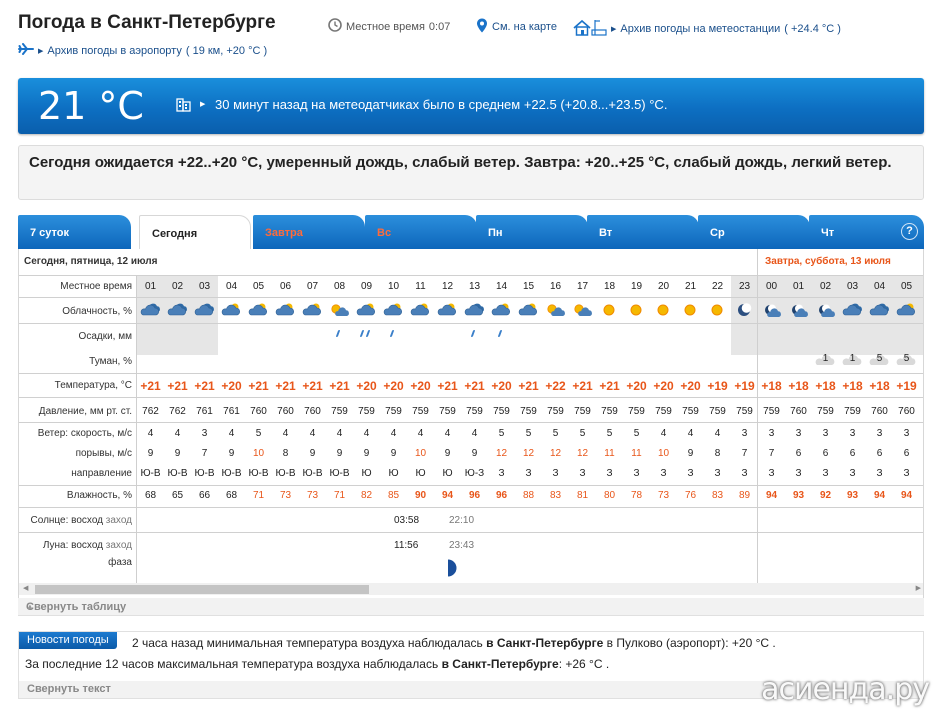 The width and height of the screenshot is (947, 715). I want to click on hour-cell: 04, so click(879, 286).